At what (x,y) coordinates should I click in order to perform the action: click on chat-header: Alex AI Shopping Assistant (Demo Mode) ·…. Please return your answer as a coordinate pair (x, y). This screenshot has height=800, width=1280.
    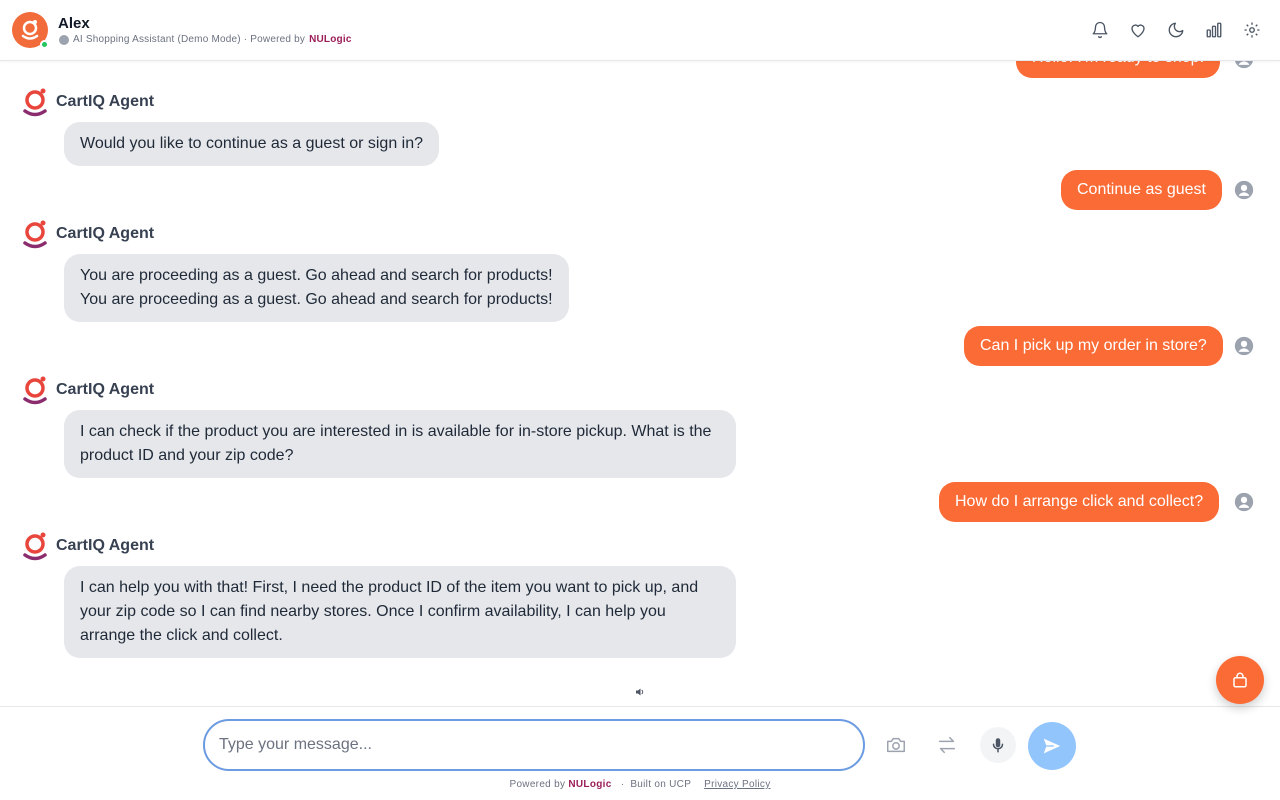
    Looking at the image, I should click on (640, 30).